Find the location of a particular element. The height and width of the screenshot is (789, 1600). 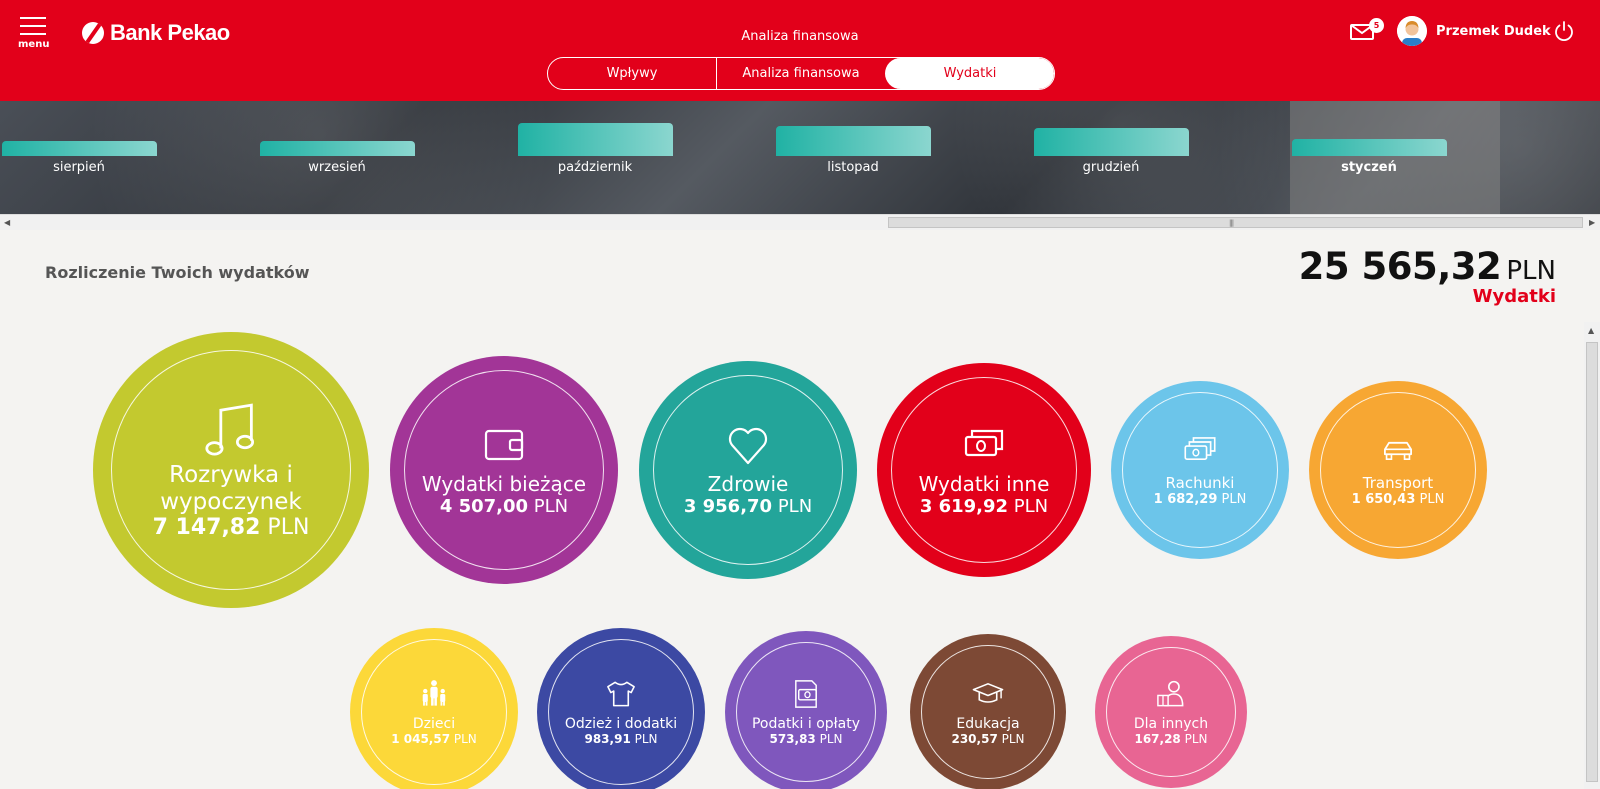

total-expenses: 25 565,32 PLN Wydatki is located at coordinates (1427, 276).